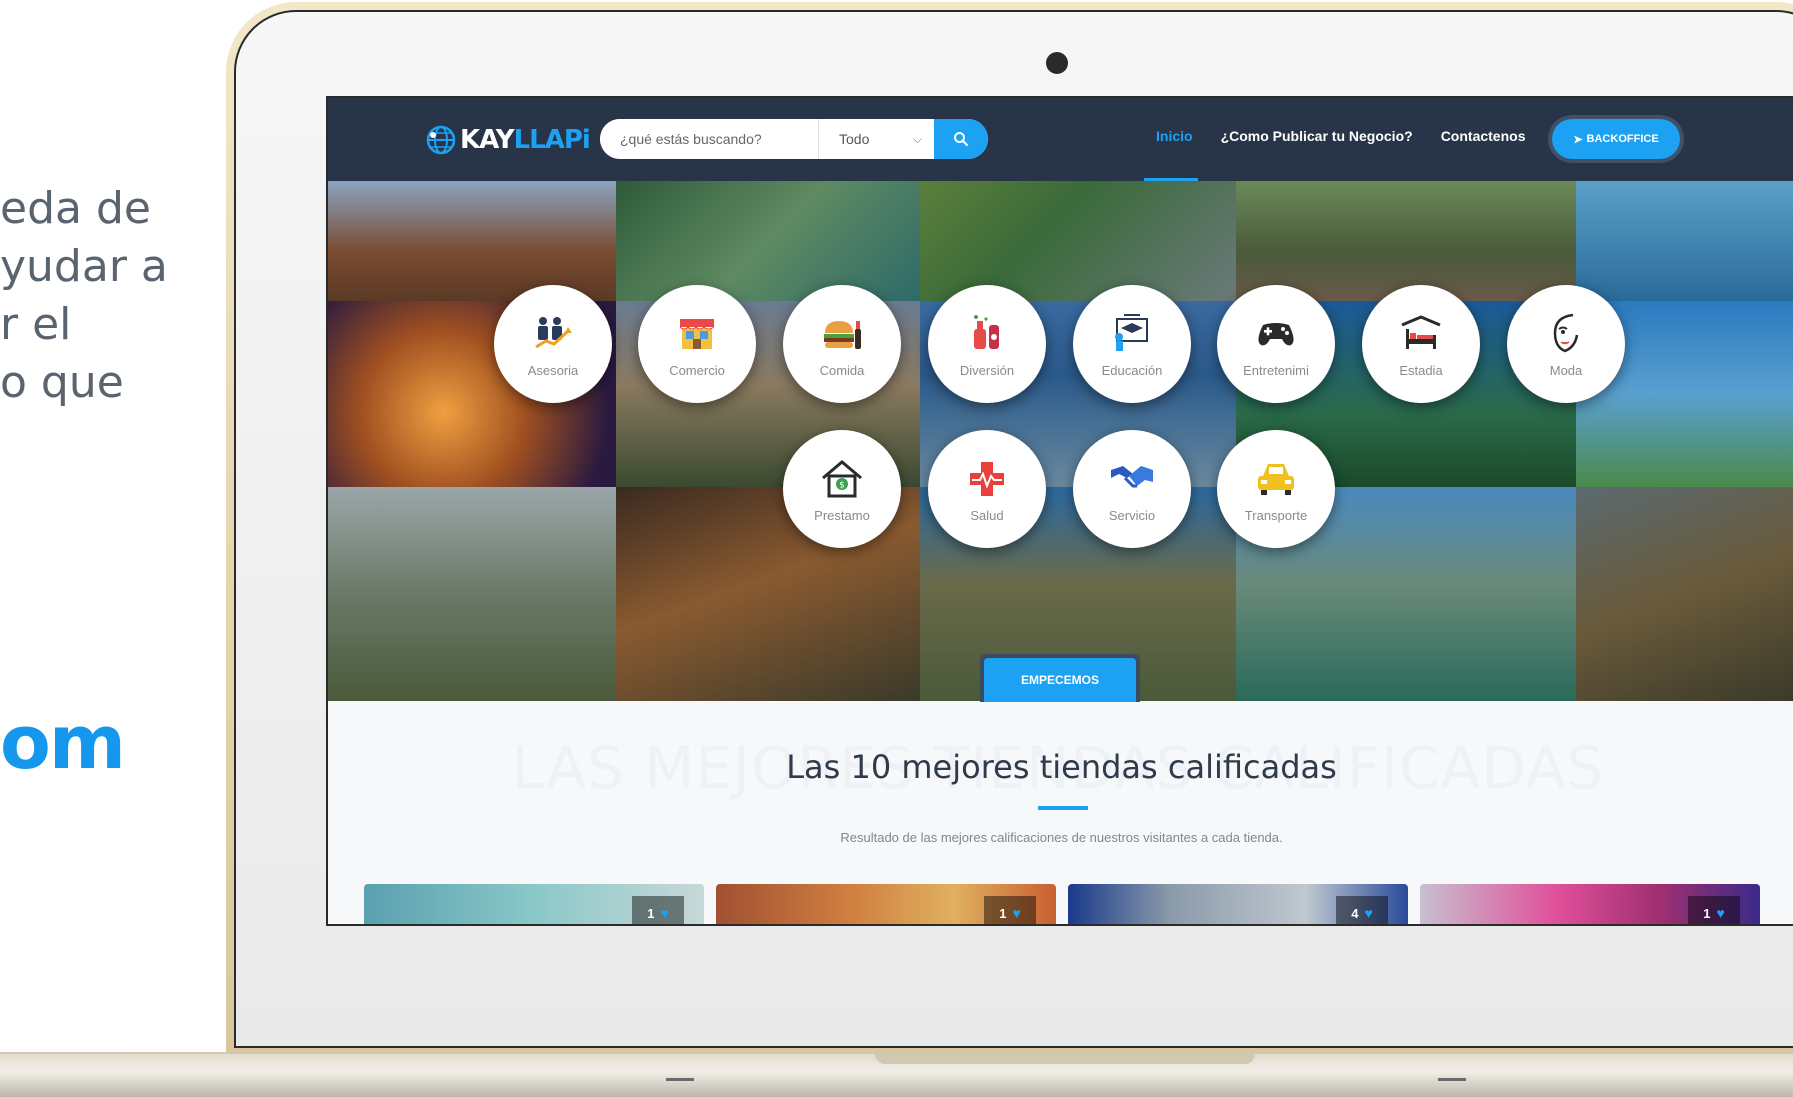 This screenshot has width=1793, height=1097. Describe the element at coordinates (1276, 479) in the screenshot. I see `car-icon` at that location.